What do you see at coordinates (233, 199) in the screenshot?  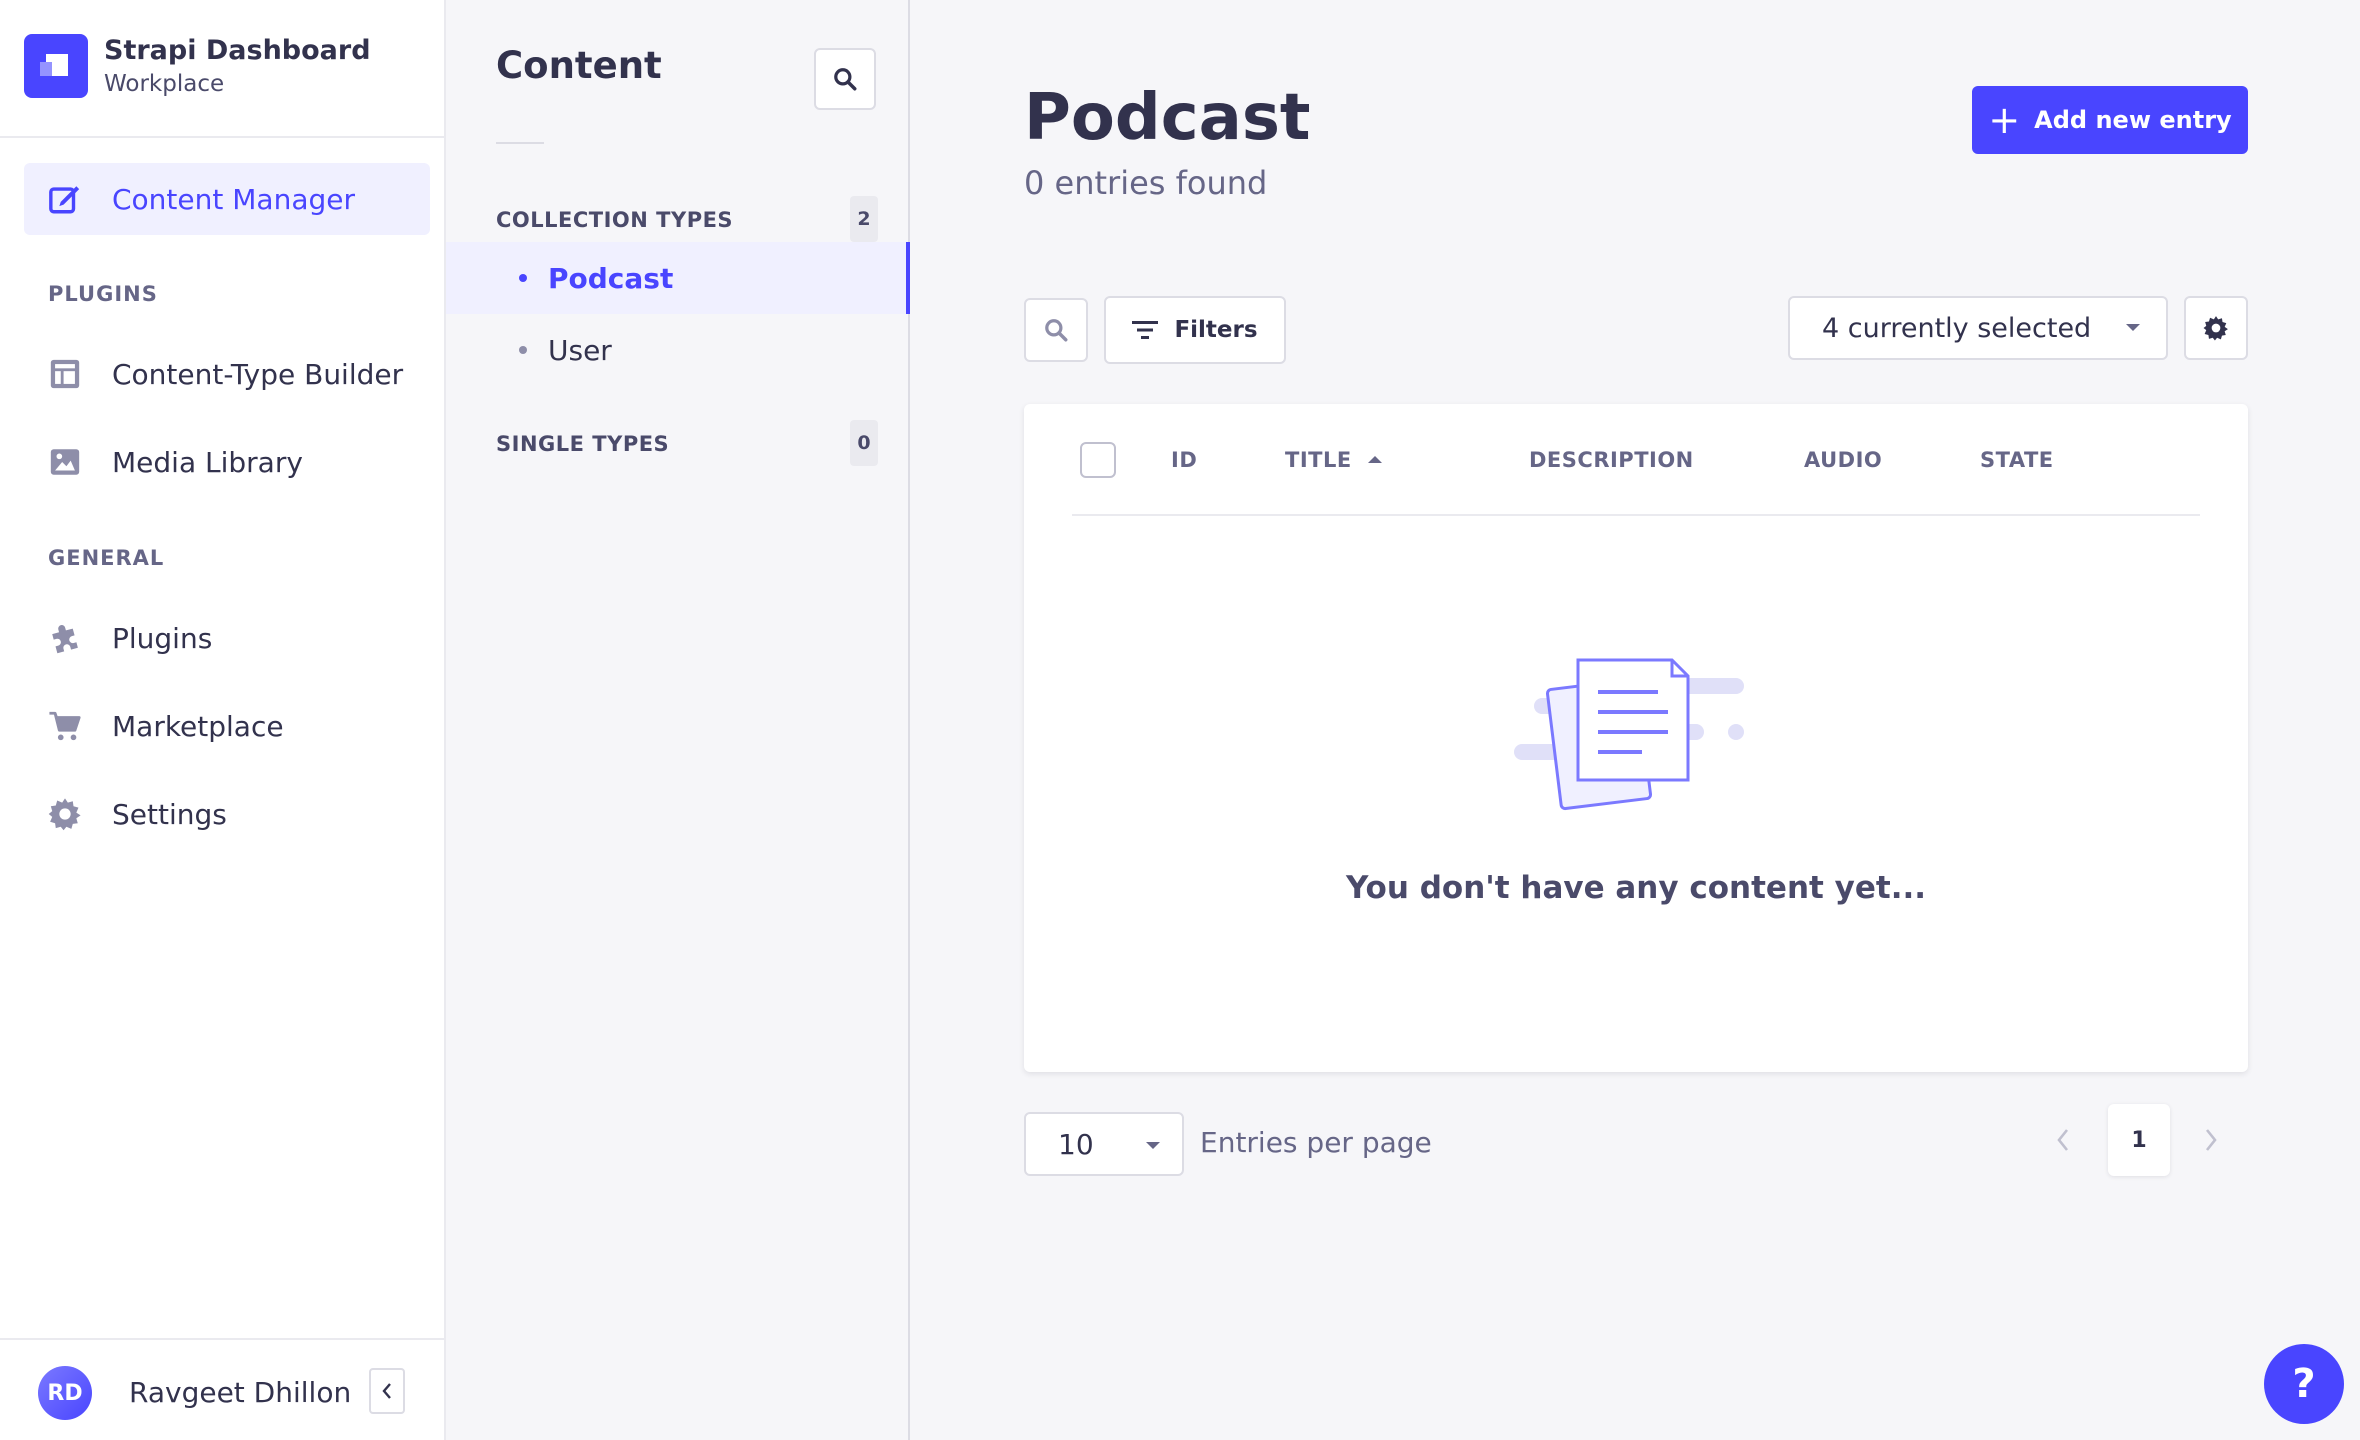 I see `nav-item-label: Content Manager` at bounding box center [233, 199].